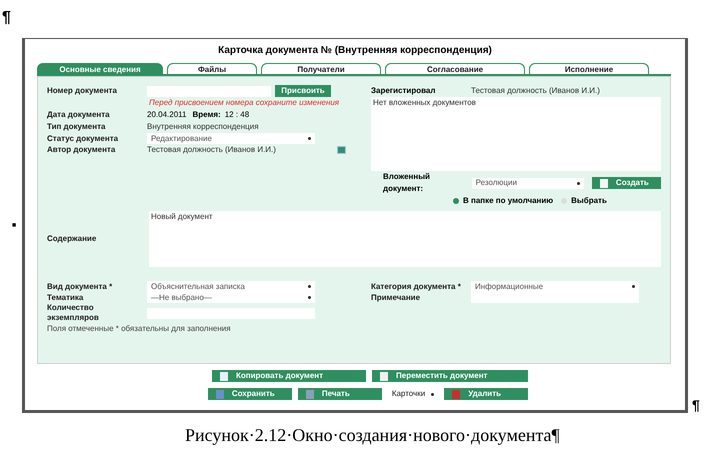  I want to click on field-label: Статус документа, so click(83, 139).